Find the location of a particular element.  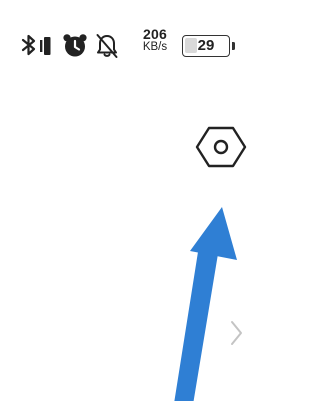

hexagon-settings-icon is located at coordinates (221, 147).